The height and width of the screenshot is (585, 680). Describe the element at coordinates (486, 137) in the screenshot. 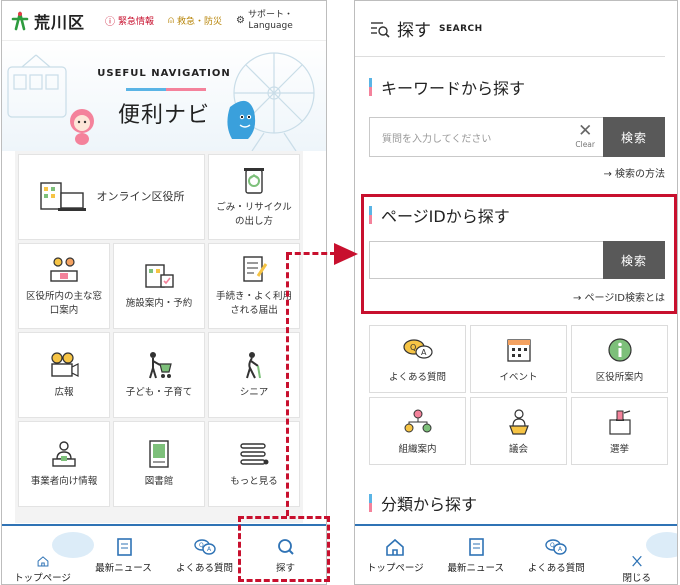

I see `keyword-search-input: 質問を入力してください ✕ Clear` at that location.